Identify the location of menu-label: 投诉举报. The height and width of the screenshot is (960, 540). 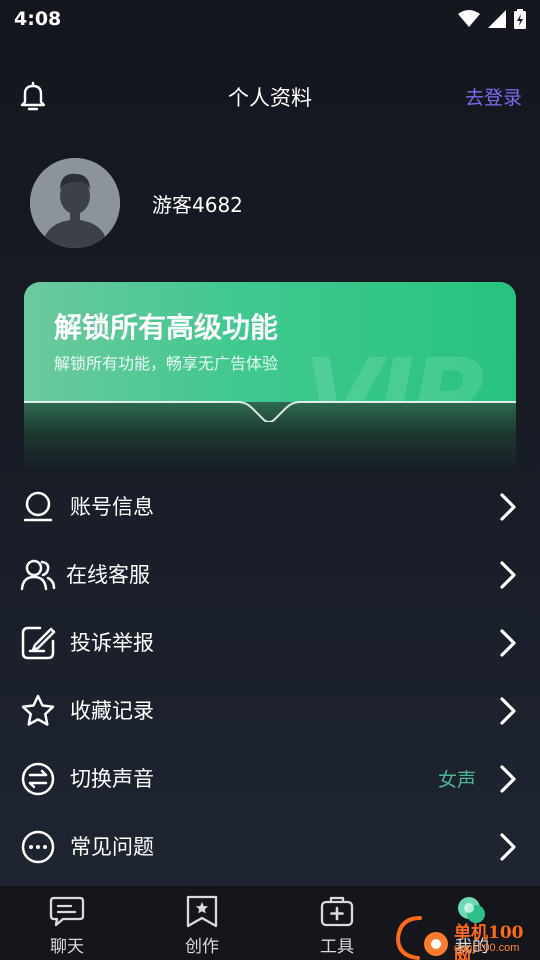
(112, 643).